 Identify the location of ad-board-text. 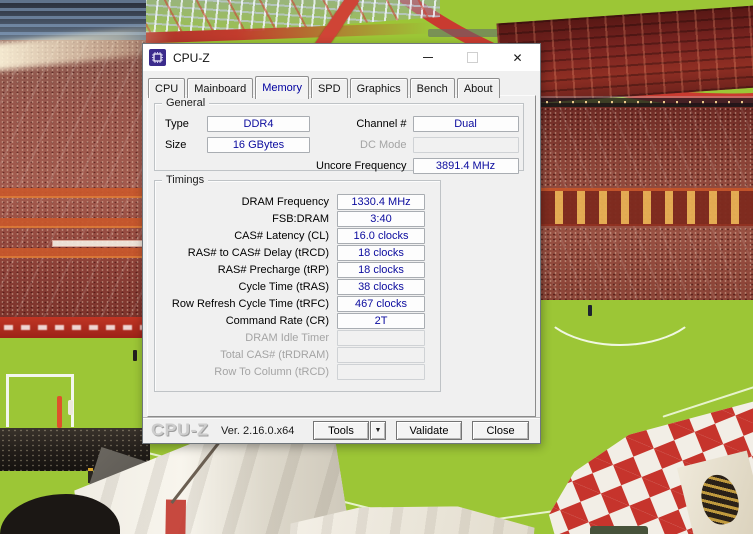
(73, 327).